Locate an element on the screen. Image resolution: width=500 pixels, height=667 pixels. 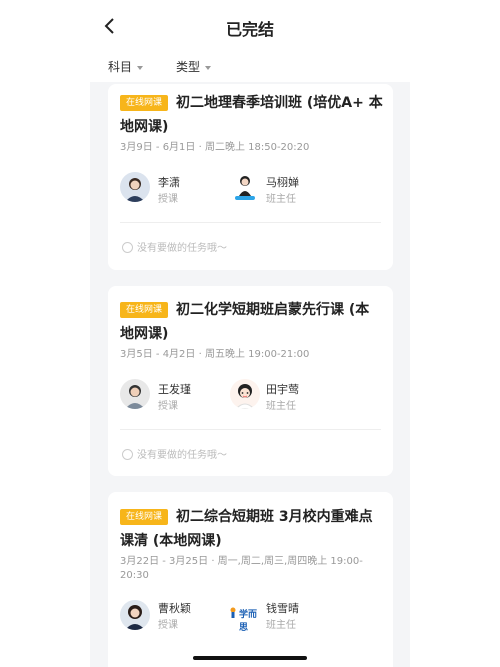
page-title: 已完结 is located at coordinates (249, 29).